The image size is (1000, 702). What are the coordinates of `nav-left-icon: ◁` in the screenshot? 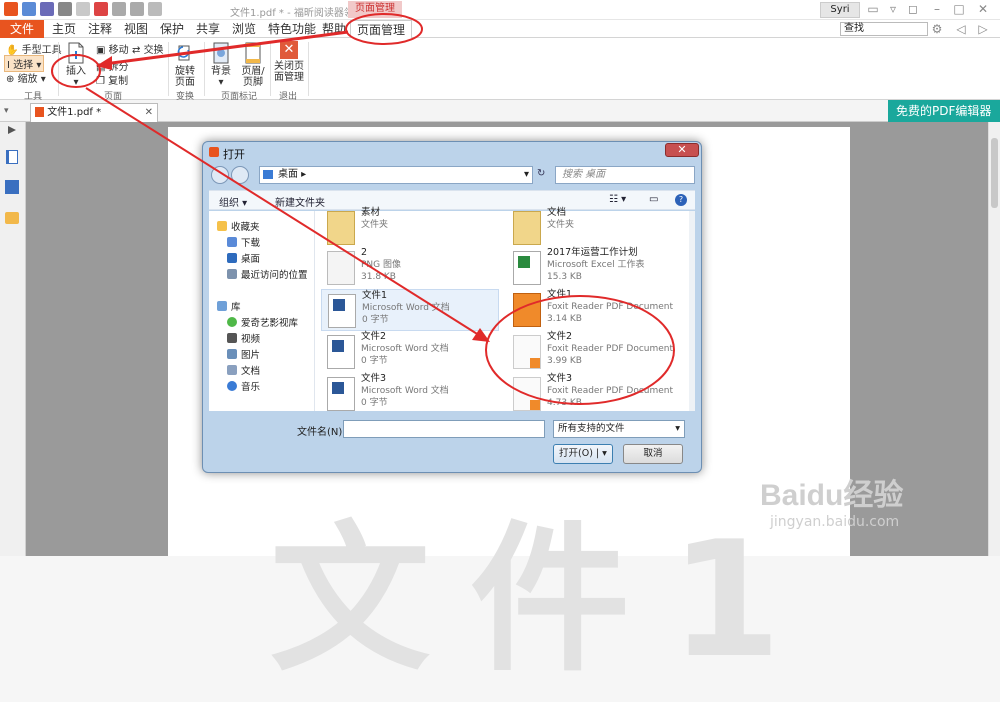 It's located at (961, 29).